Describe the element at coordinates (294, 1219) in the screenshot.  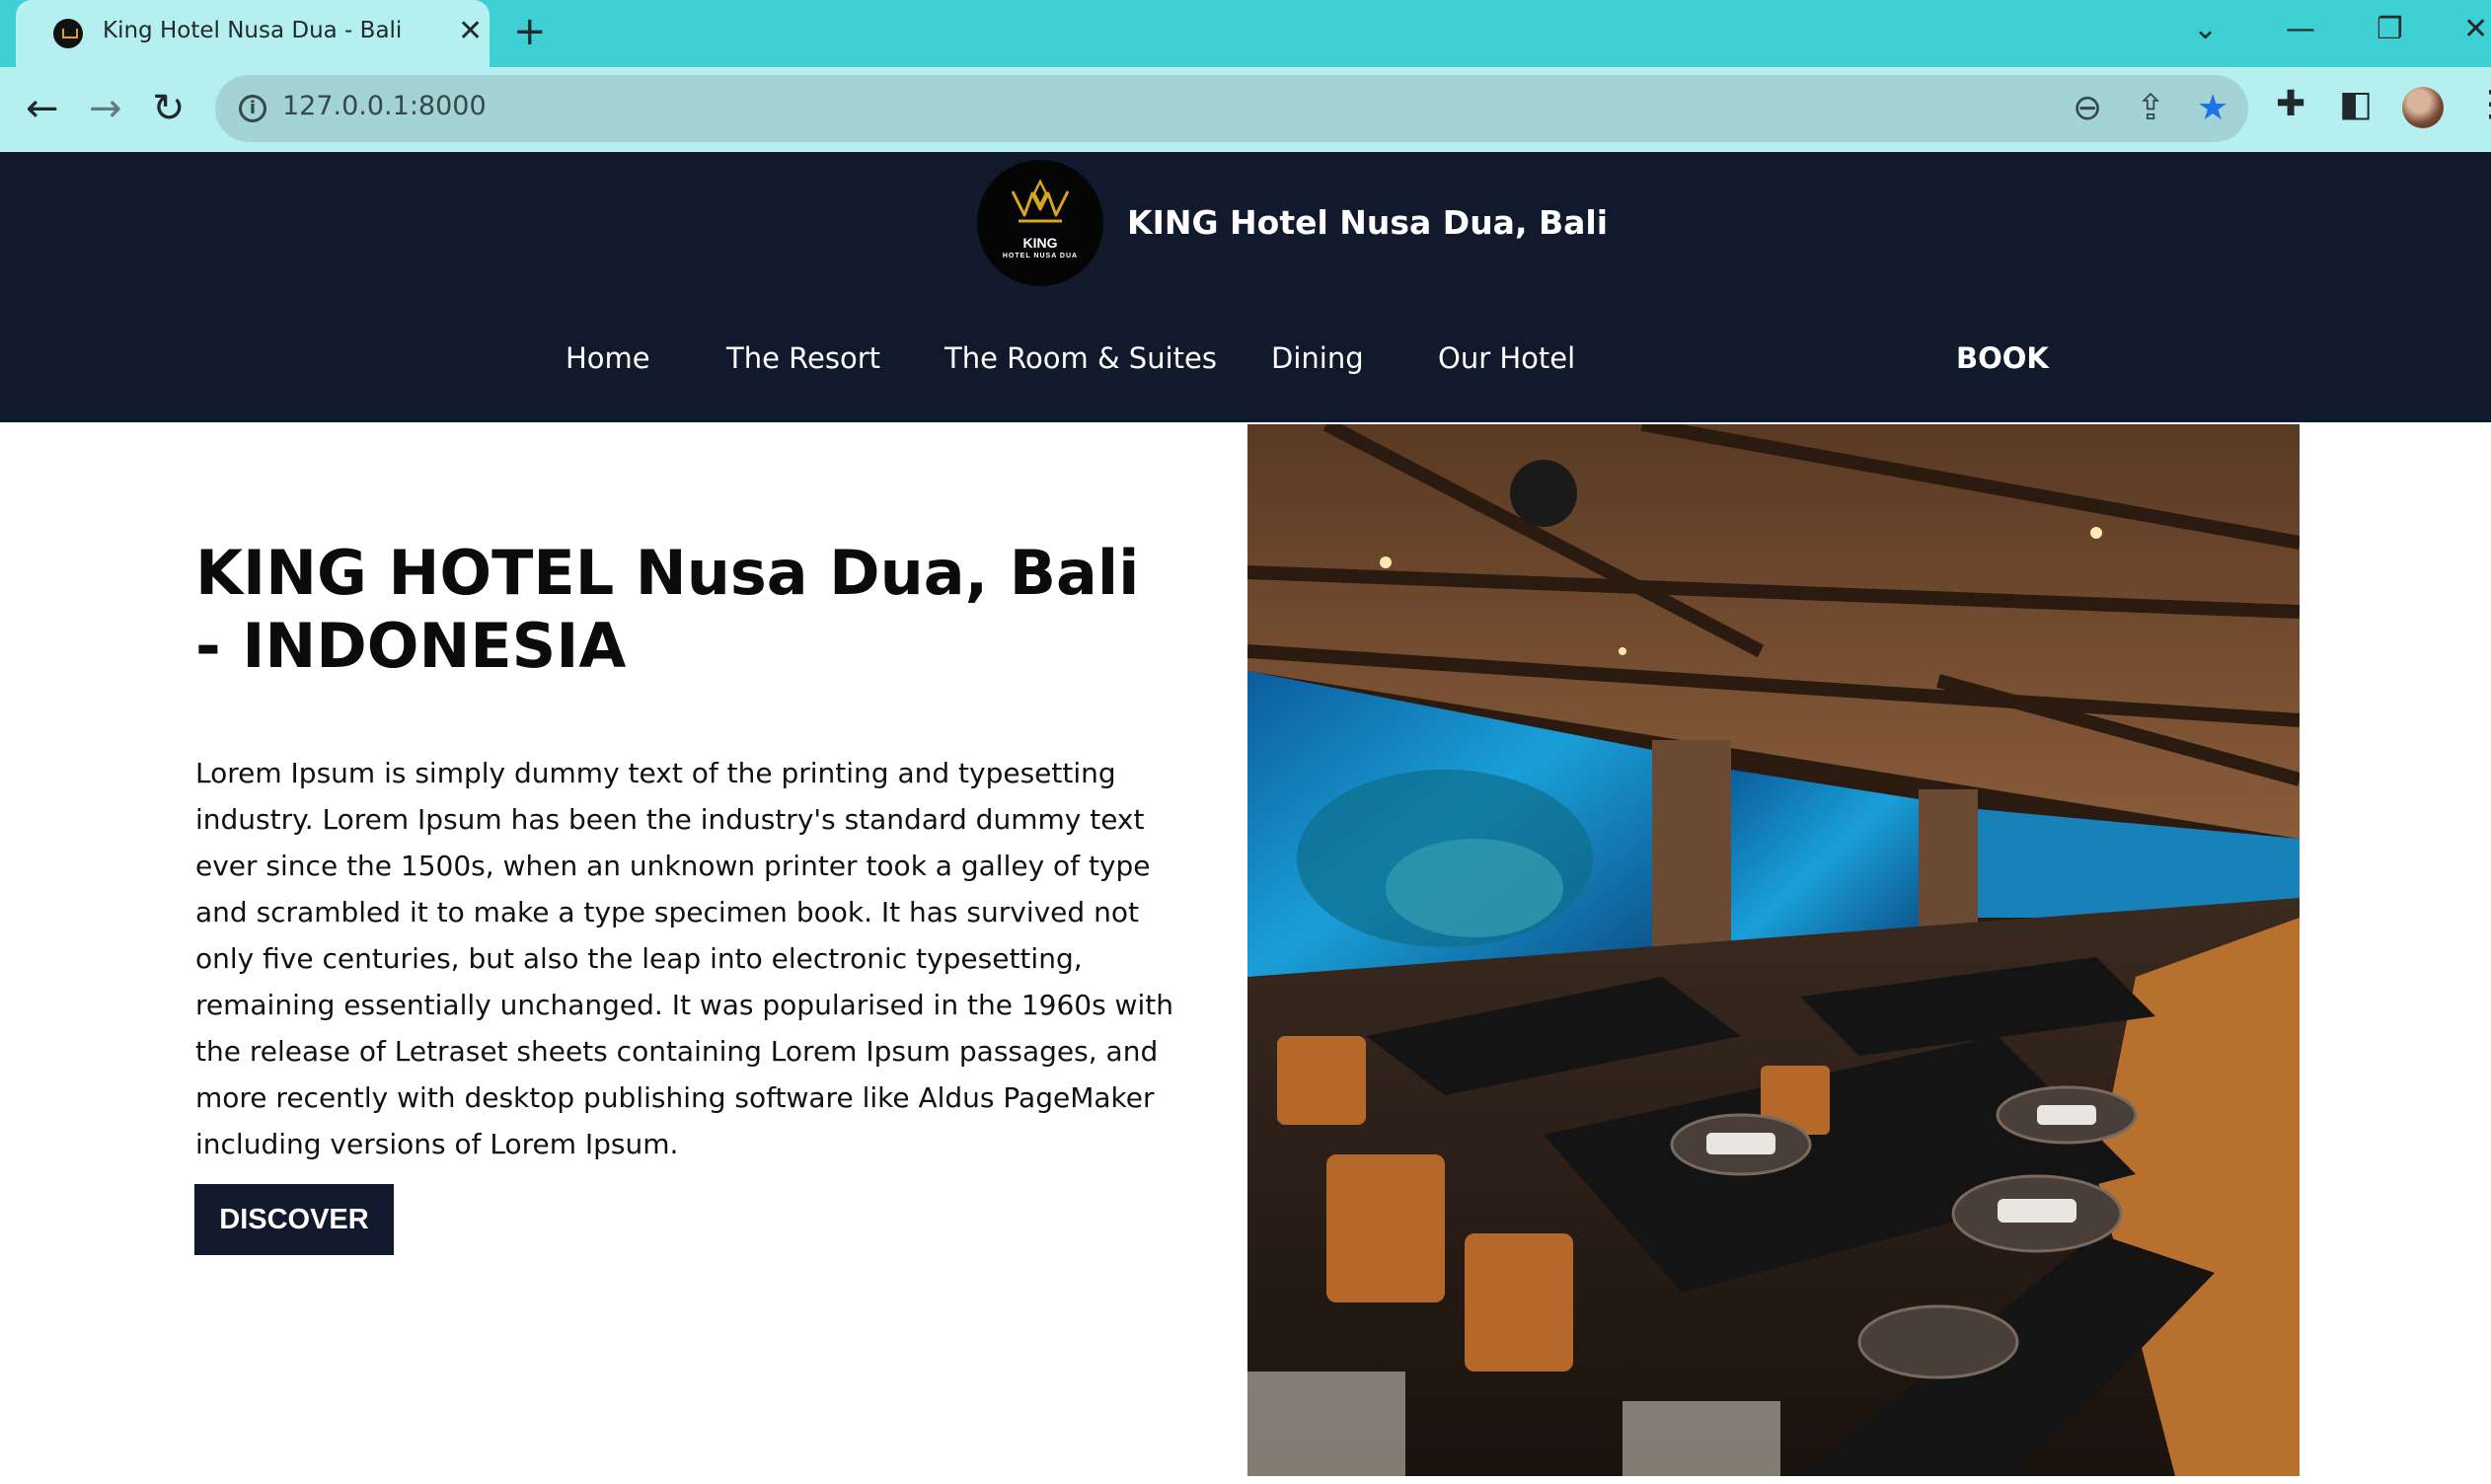
I see `discover-button: DISCOVER` at that location.